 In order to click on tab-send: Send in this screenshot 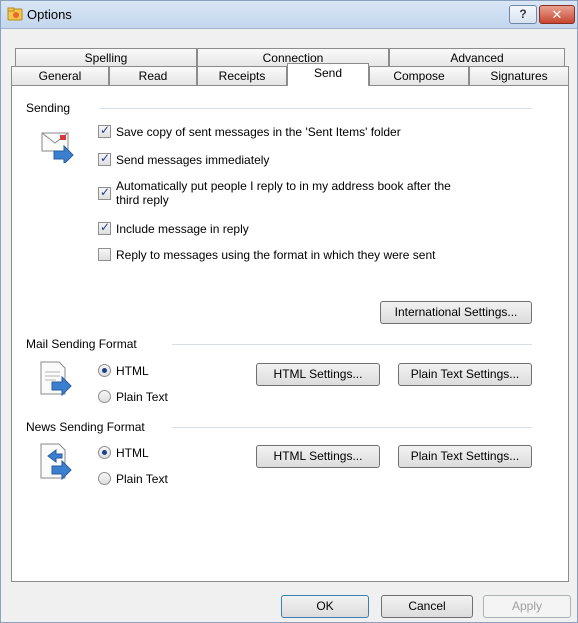, I will do `click(328, 74)`.